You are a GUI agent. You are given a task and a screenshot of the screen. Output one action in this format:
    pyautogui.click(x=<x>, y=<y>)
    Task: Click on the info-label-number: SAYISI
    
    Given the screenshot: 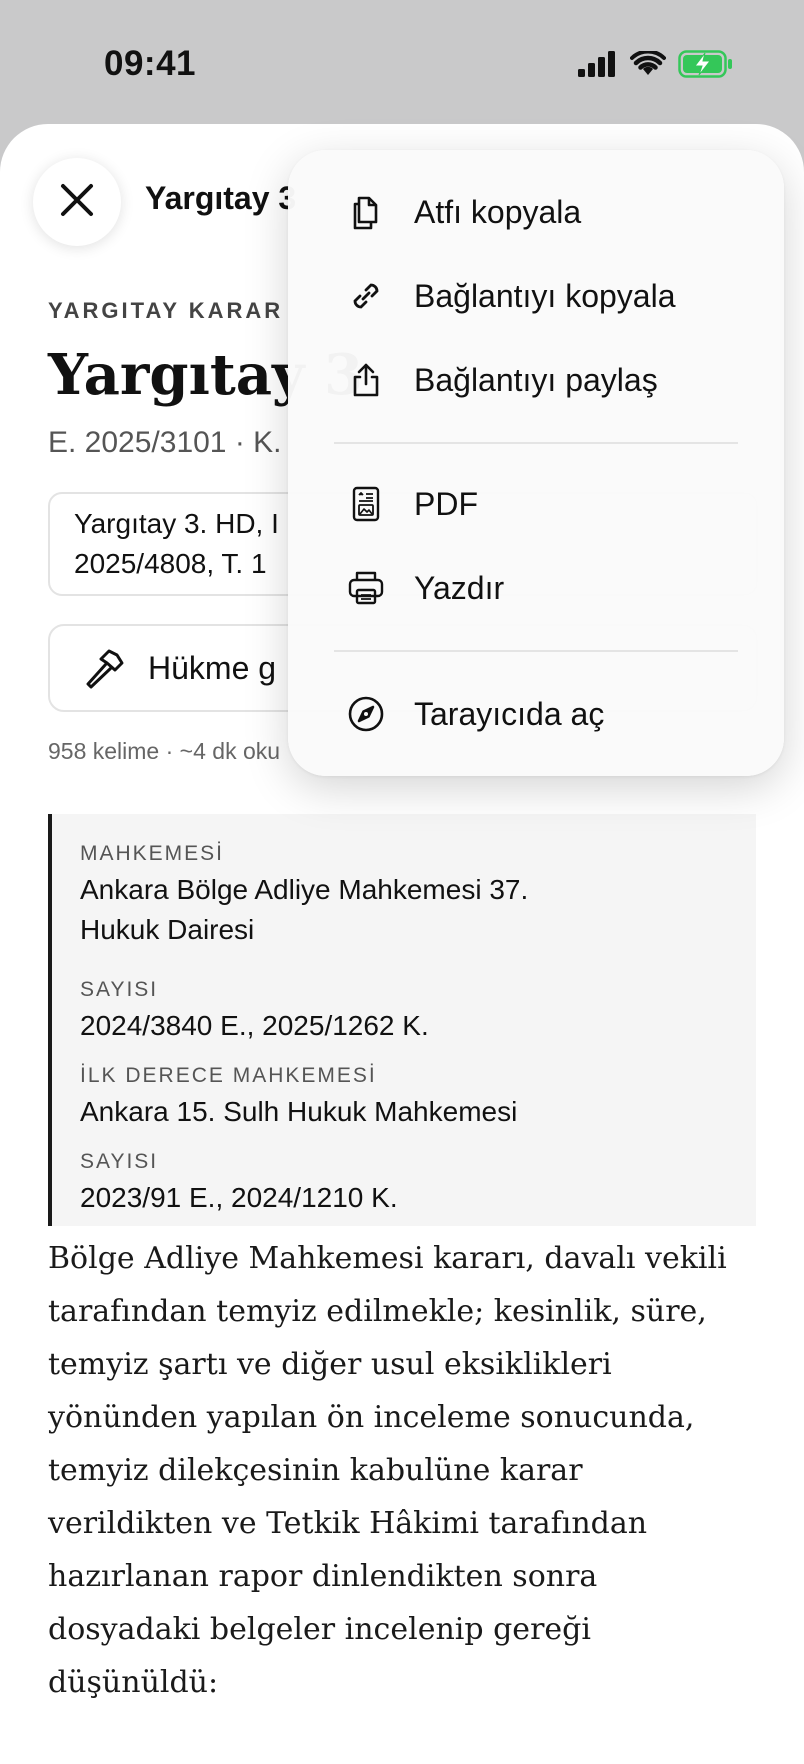 What is the action you would take?
    pyautogui.click(x=119, y=989)
    